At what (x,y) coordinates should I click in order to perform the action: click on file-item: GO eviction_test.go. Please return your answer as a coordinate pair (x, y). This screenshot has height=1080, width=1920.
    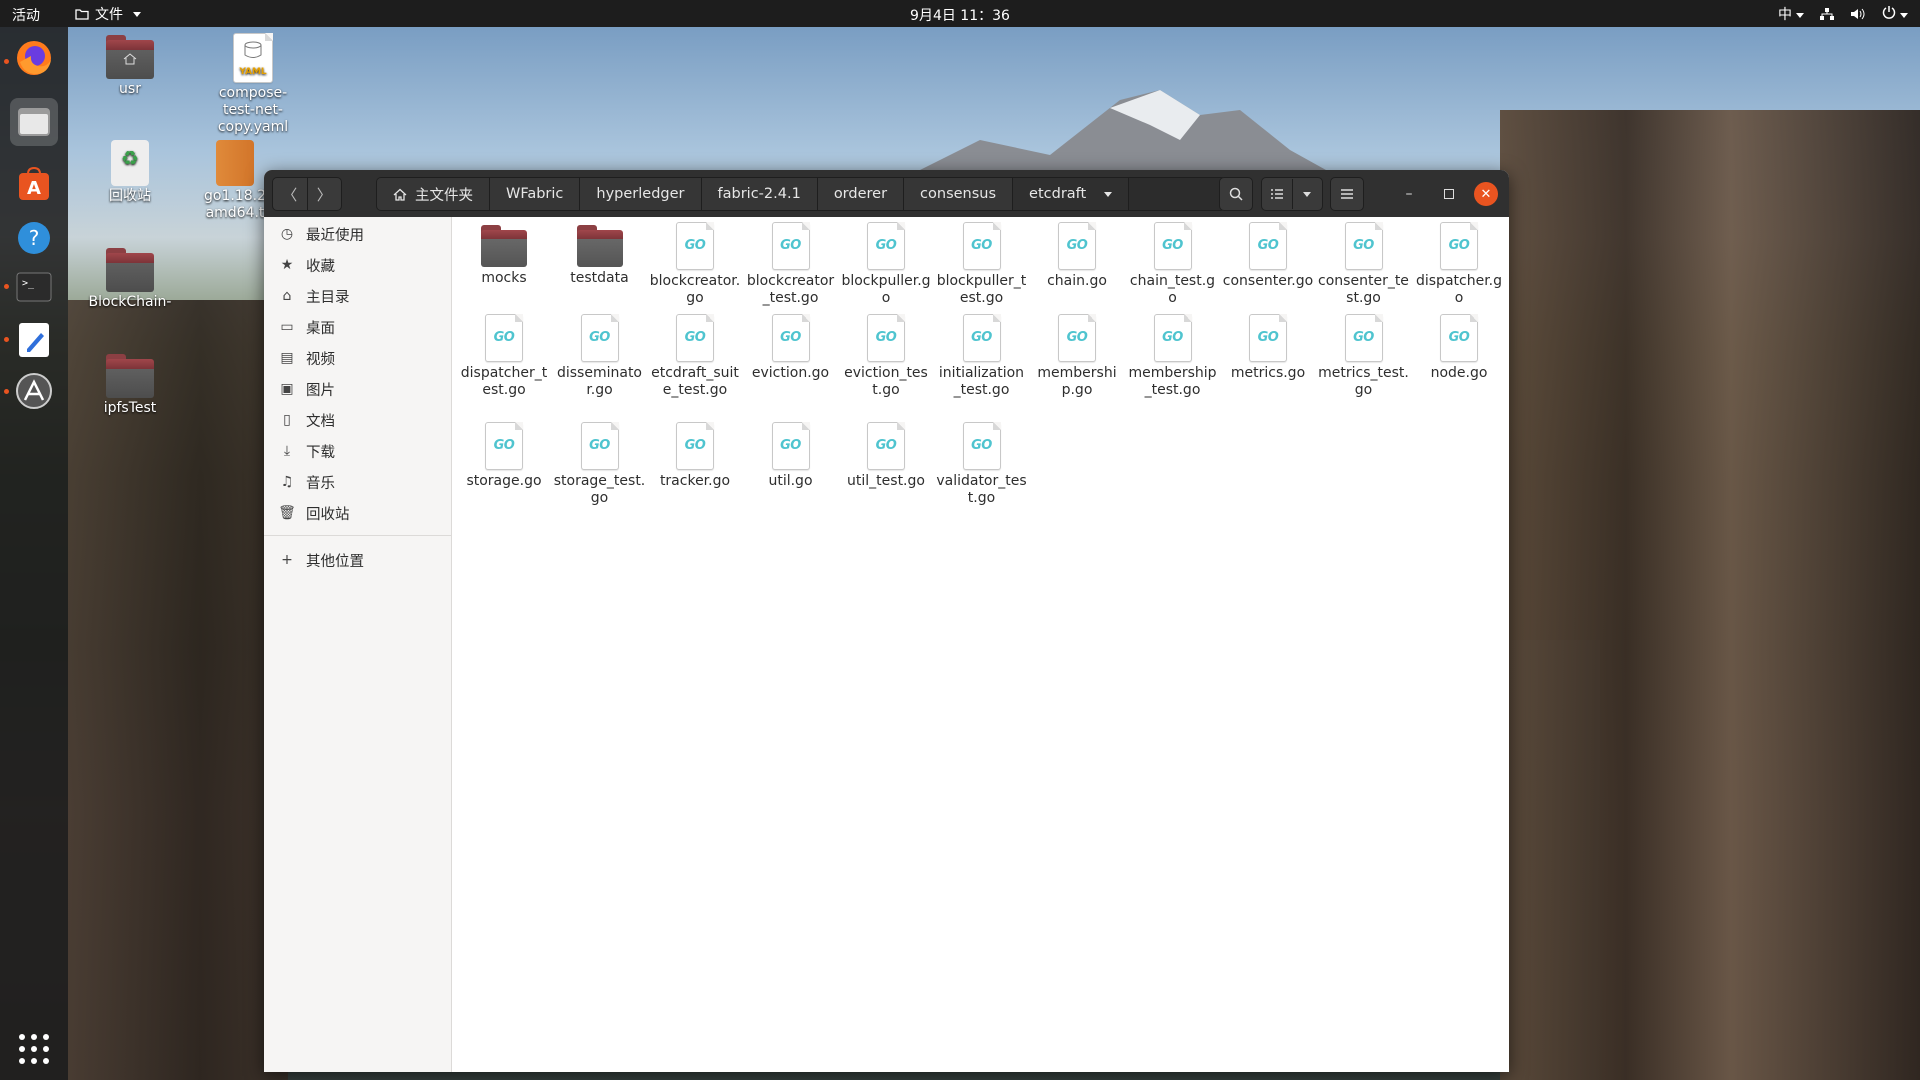
    Looking at the image, I should click on (886, 356).